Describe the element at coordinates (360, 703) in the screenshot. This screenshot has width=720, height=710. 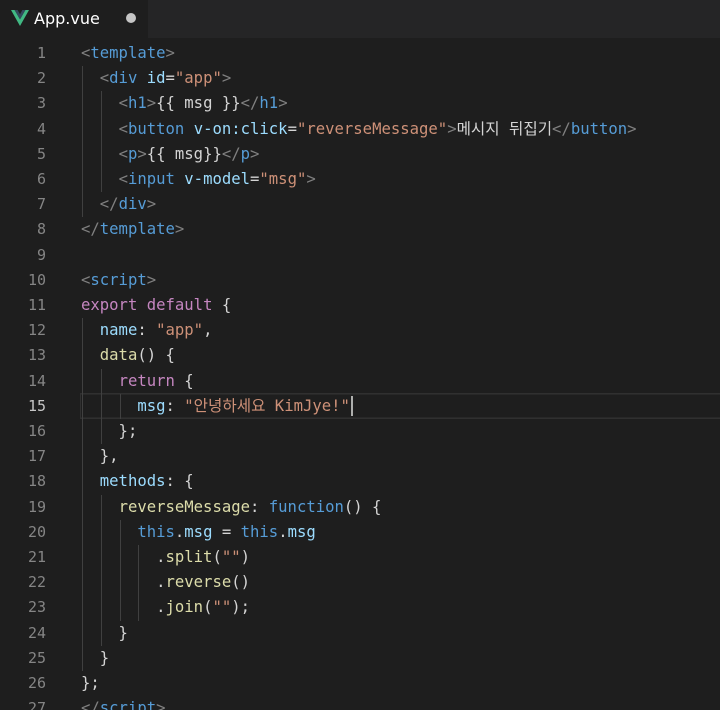
I see `code-line: 27 </script>` at that location.